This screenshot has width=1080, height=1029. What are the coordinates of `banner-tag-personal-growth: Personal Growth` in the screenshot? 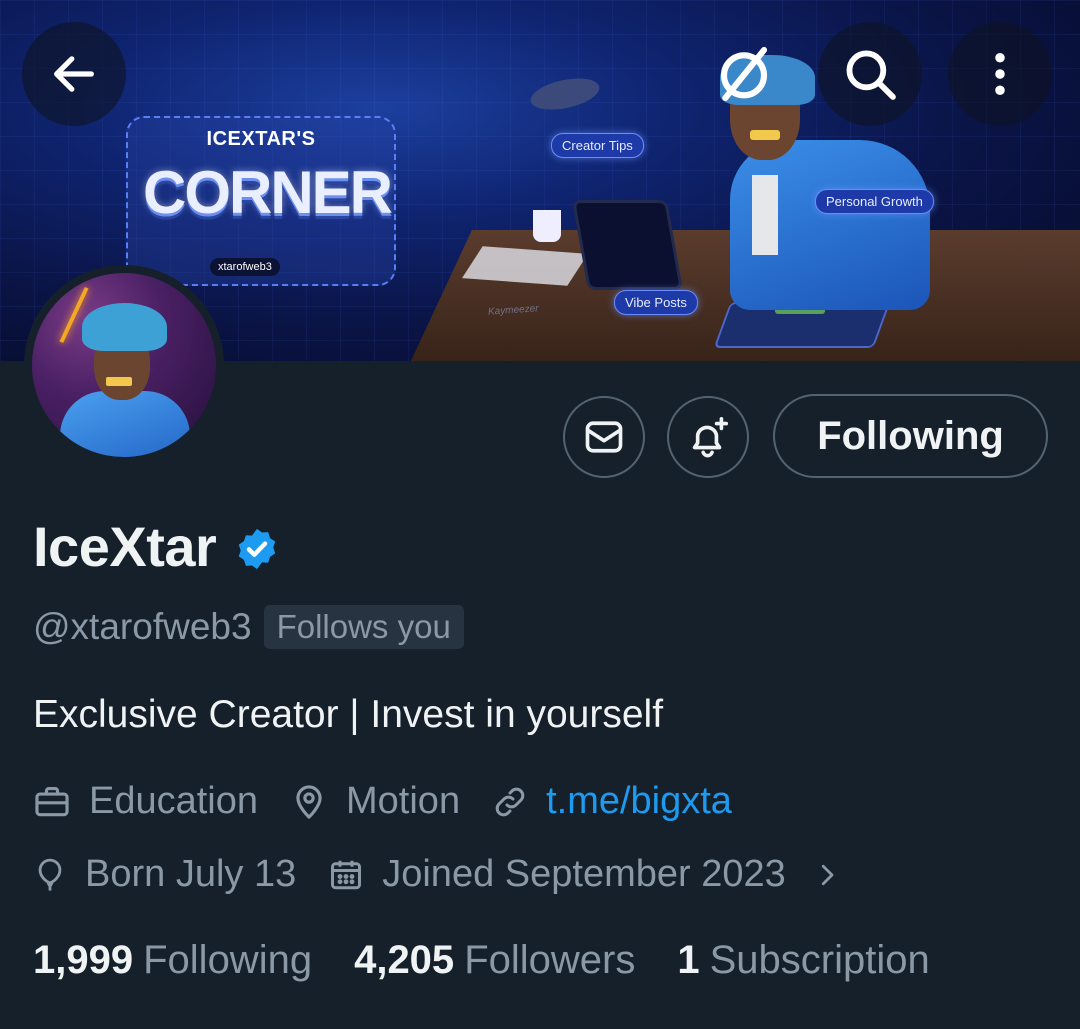 It's located at (874, 201).